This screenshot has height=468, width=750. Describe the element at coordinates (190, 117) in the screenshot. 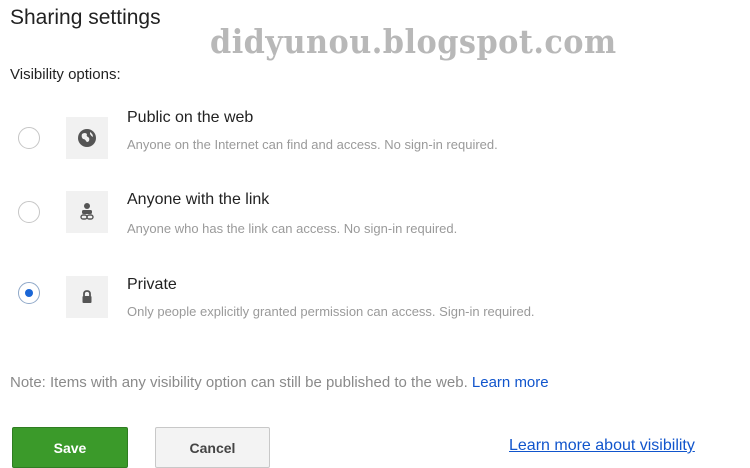

I see `option-title: Public on the web` at that location.